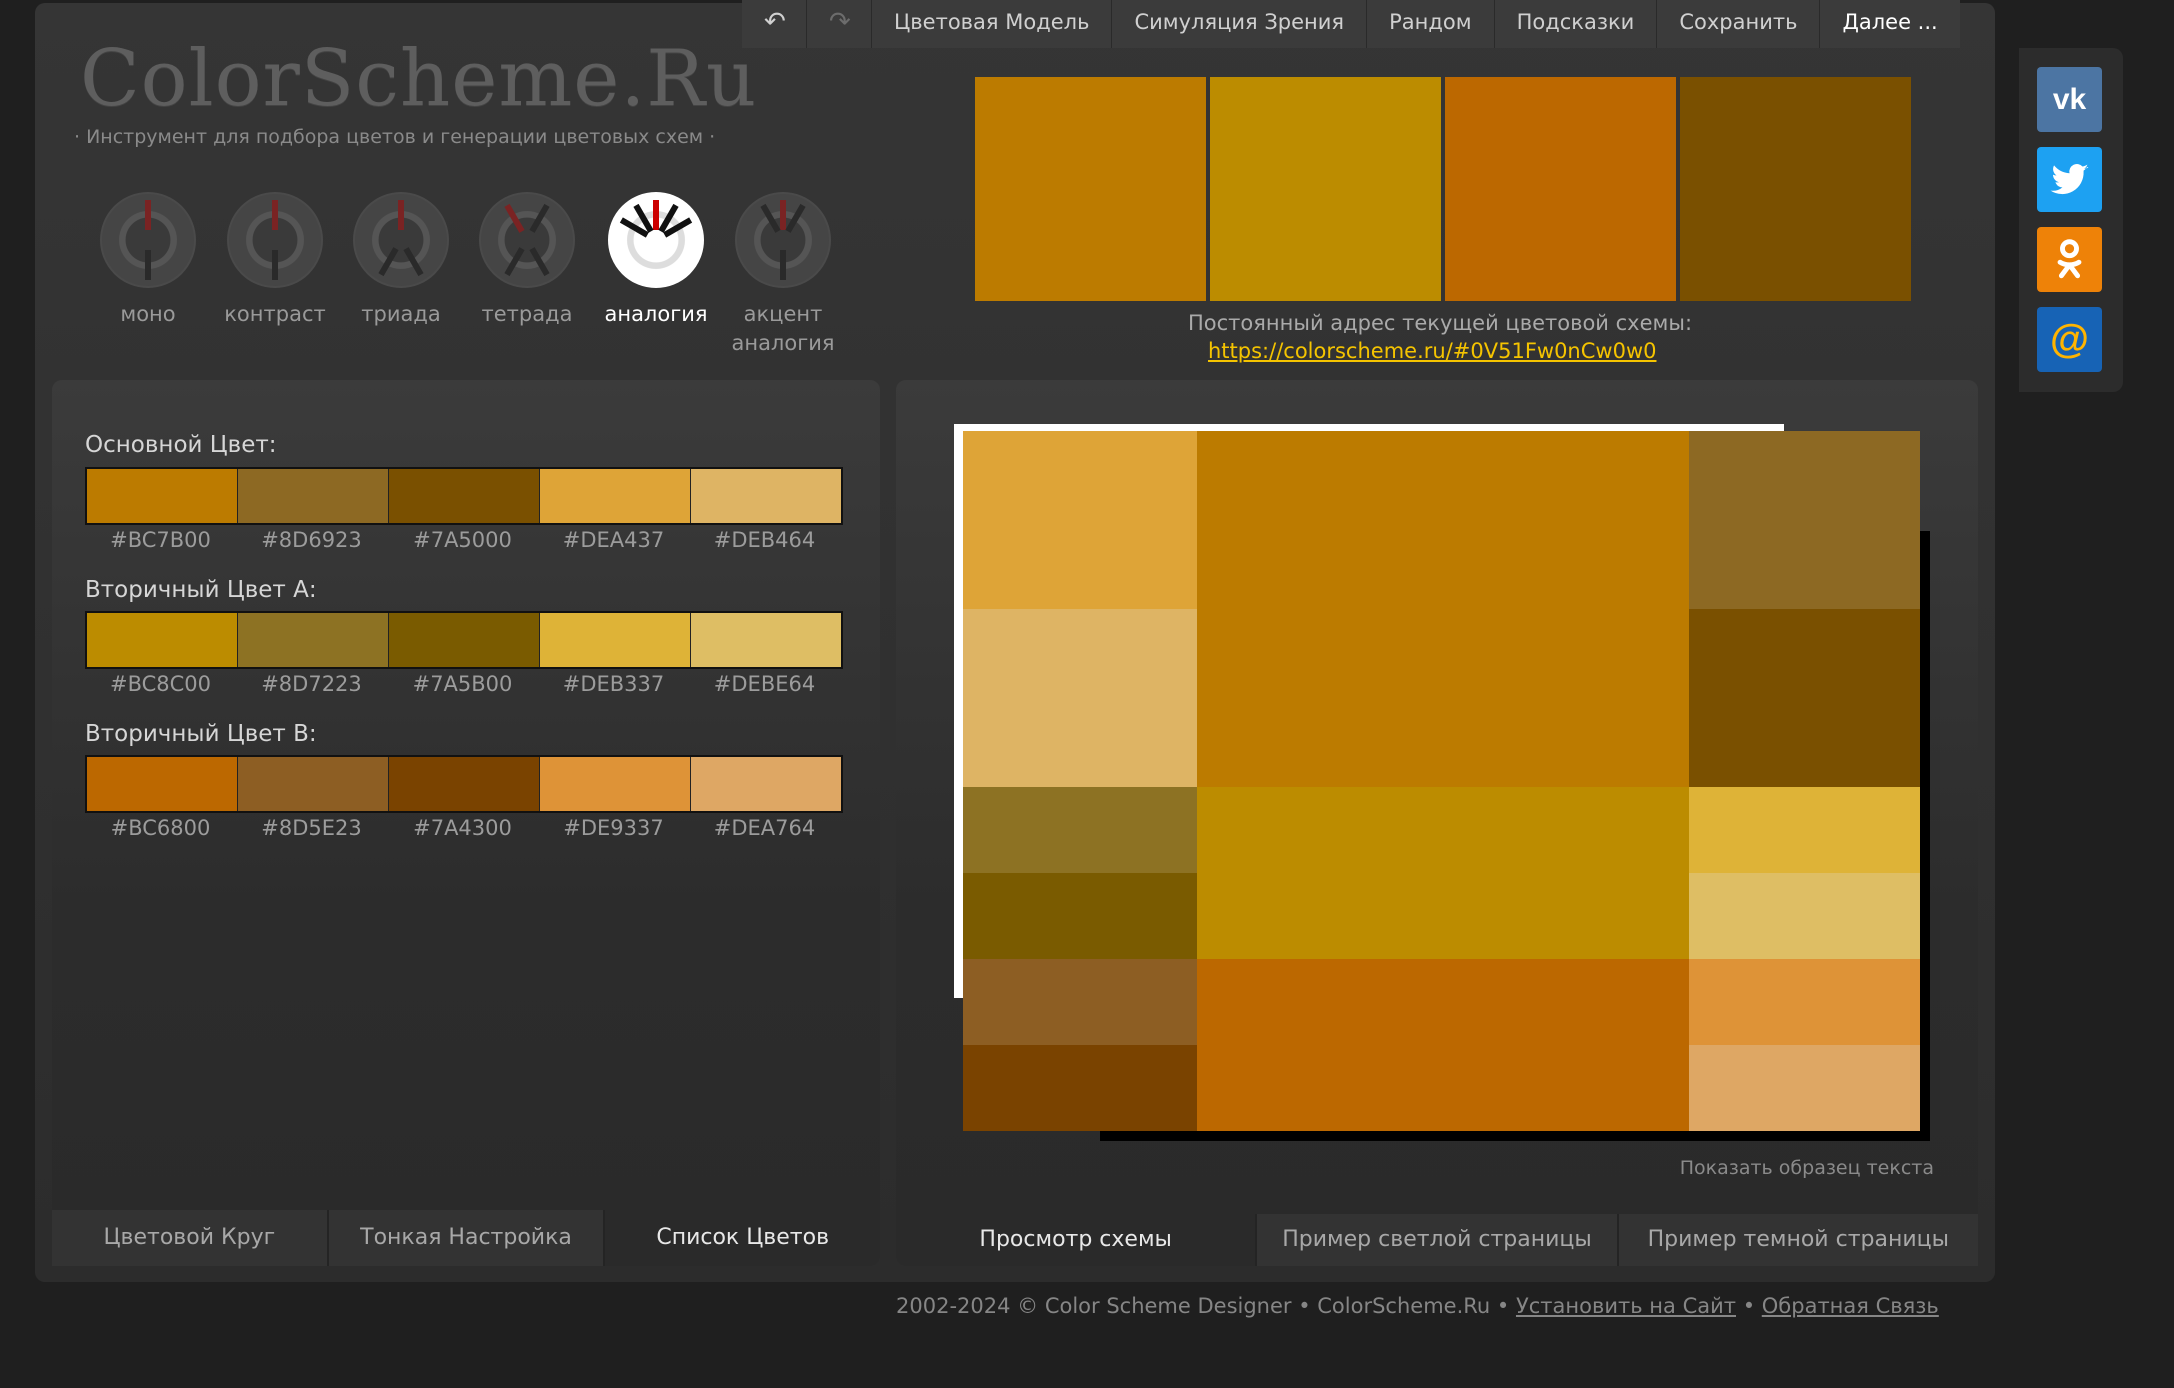 The image size is (2174, 1388). I want to click on secondary-b-hex-row: #BC6800 #8D5E23 #7A4300 #DE9337 #DEA764, so click(462, 828).